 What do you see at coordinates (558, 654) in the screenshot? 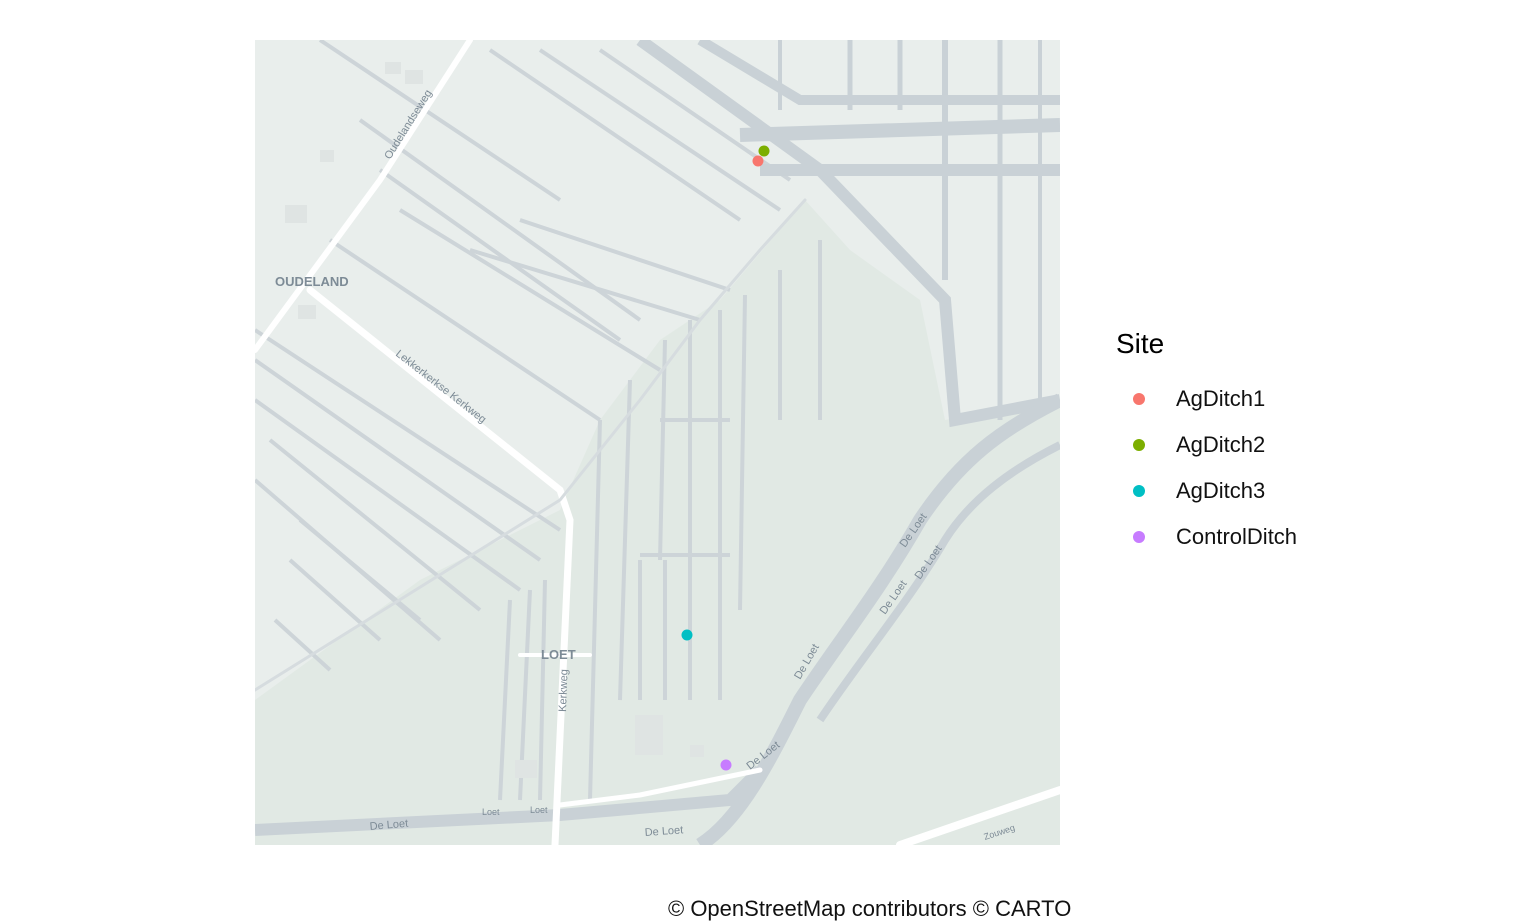
I see `place-label-loet: LOET` at bounding box center [558, 654].